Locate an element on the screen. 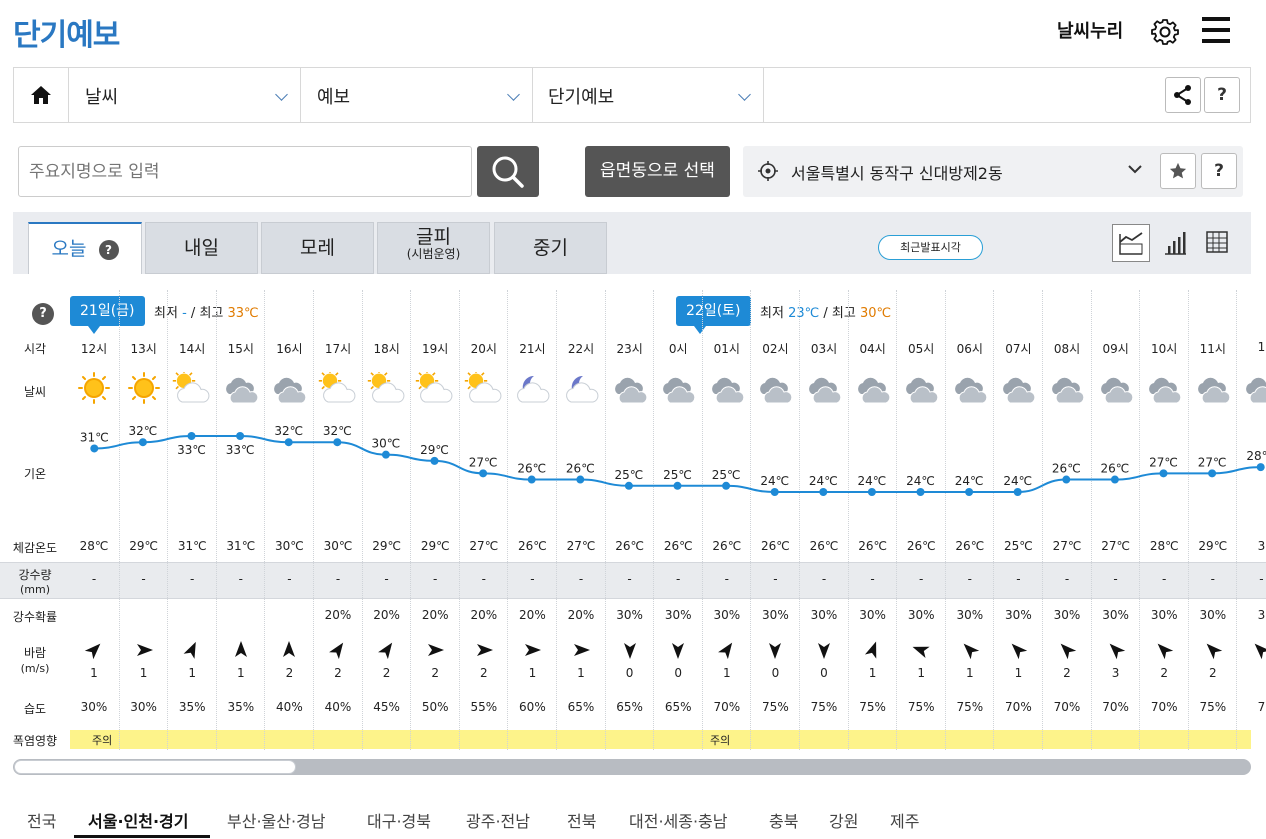 This screenshot has width=1266, height=839. hour-column: 23시 26℃ - 30% 0 65% is located at coordinates (628, 520).